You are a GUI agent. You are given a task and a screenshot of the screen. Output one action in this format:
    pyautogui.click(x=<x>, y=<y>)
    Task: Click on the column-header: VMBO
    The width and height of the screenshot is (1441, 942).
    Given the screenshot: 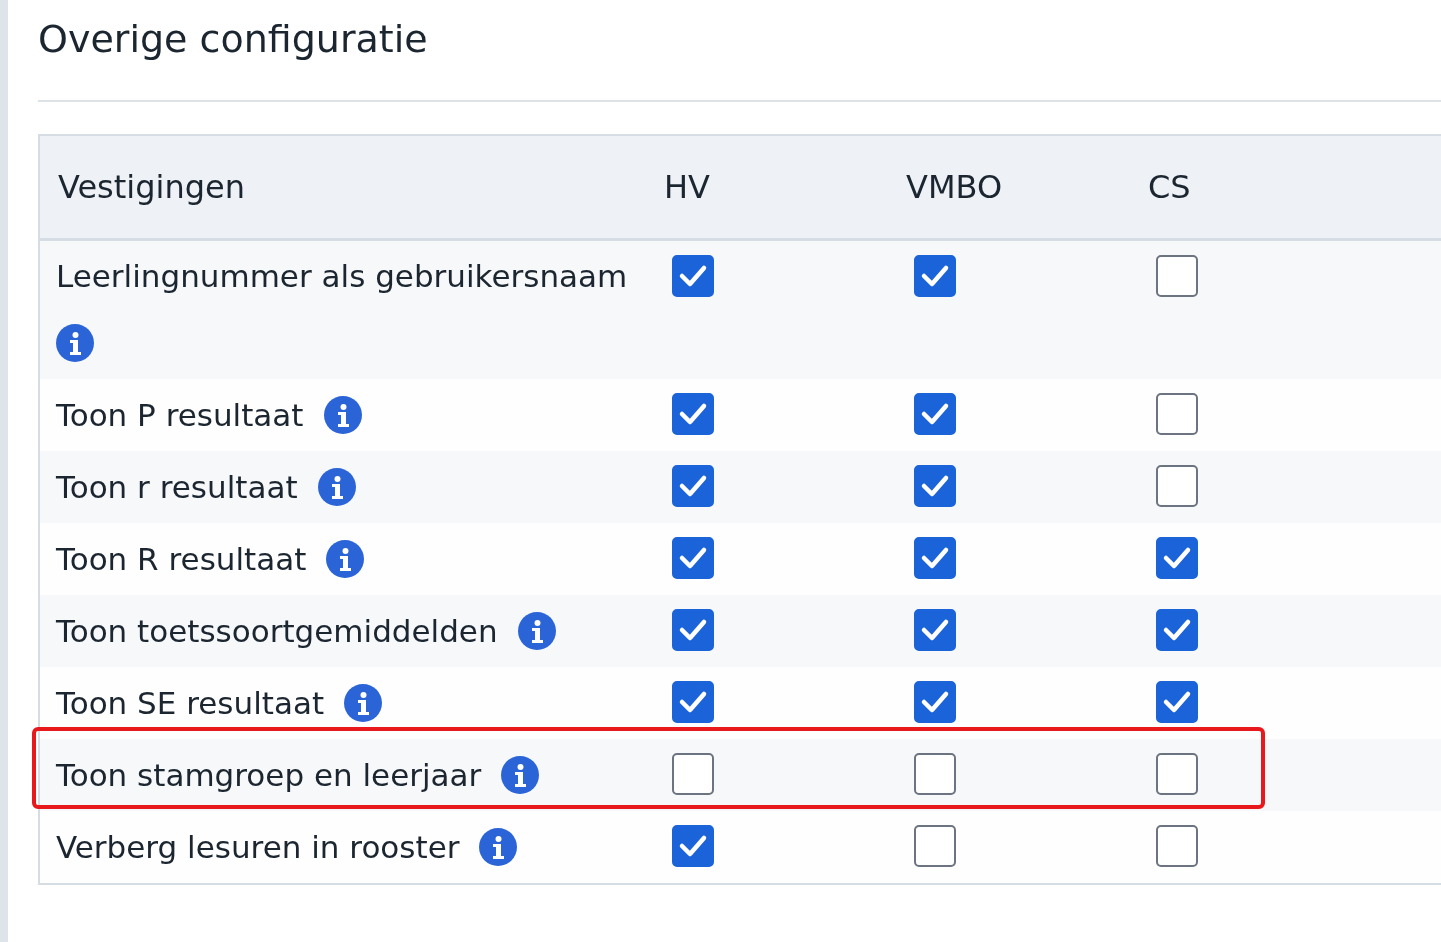 What is the action you would take?
    pyautogui.click(x=954, y=187)
    